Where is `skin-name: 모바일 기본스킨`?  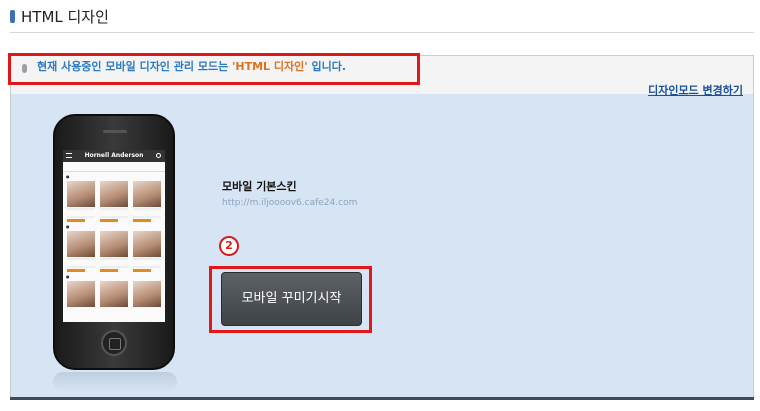
skin-name: 모바일 기본스킨 is located at coordinates (259, 186).